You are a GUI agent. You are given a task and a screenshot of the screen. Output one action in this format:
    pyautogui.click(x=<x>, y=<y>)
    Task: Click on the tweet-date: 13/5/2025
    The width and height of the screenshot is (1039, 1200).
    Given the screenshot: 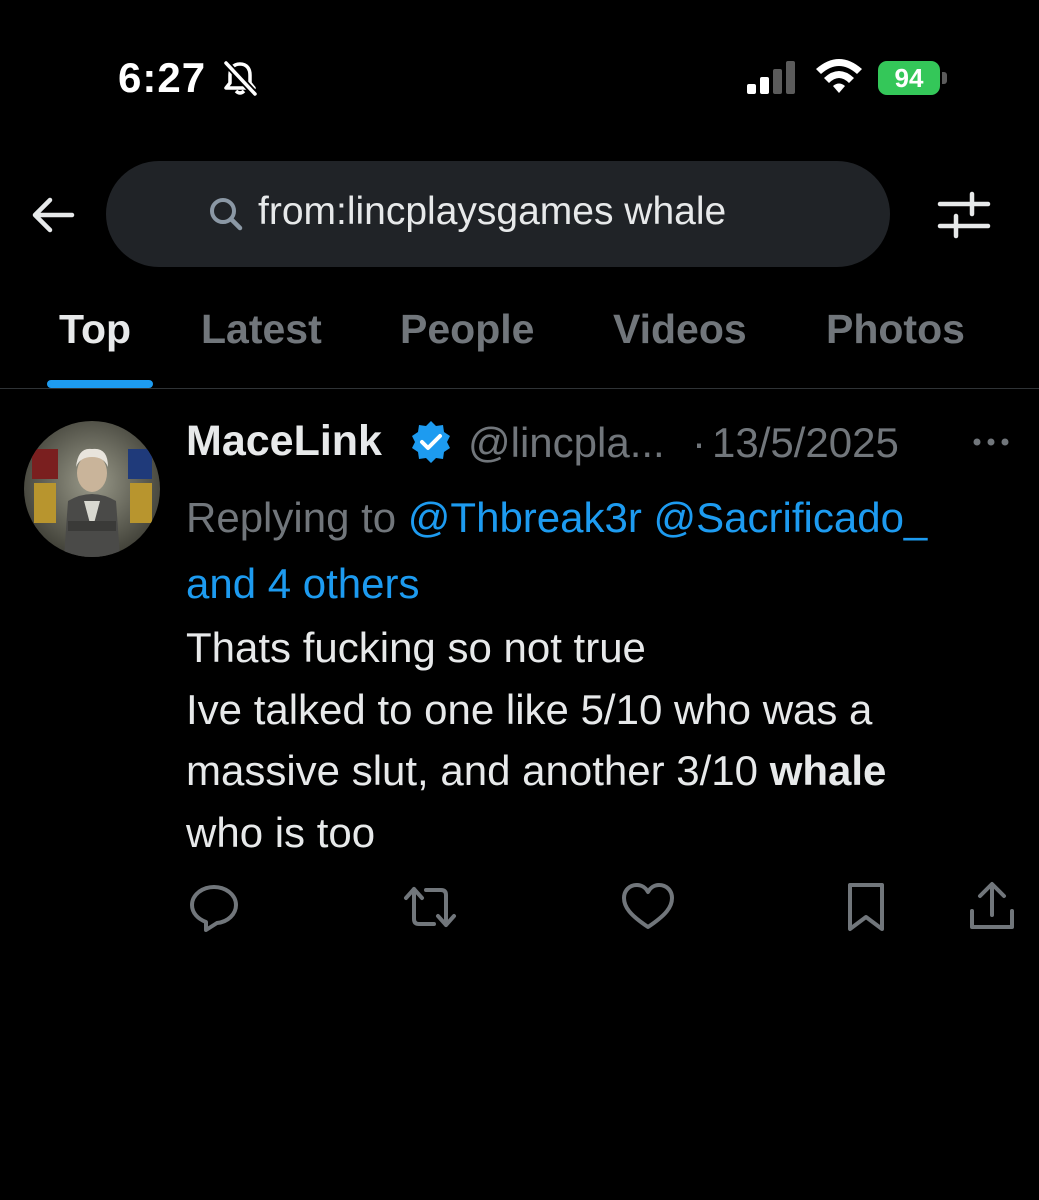 What is the action you would take?
    pyautogui.click(x=805, y=443)
    